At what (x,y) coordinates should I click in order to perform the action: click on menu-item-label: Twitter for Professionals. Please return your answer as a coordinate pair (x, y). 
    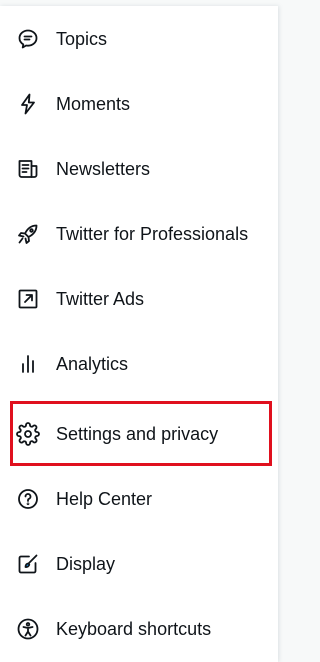
    Looking at the image, I should click on (152, 233).